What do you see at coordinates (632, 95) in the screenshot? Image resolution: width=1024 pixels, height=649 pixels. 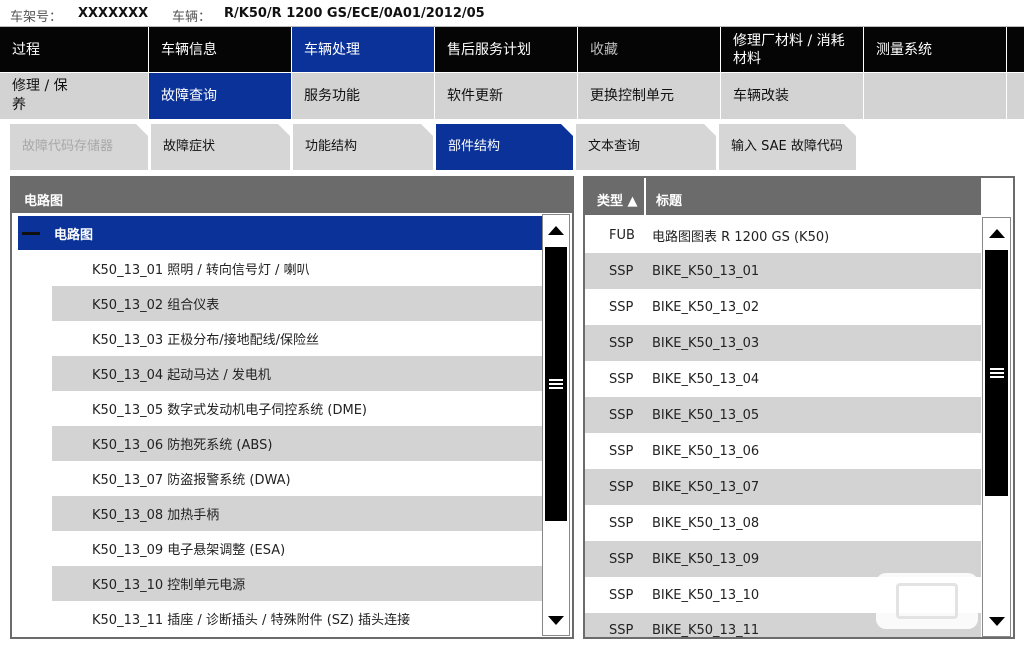 I see `subtab-label: 更换控制单元` at bounding box center [632, 95].